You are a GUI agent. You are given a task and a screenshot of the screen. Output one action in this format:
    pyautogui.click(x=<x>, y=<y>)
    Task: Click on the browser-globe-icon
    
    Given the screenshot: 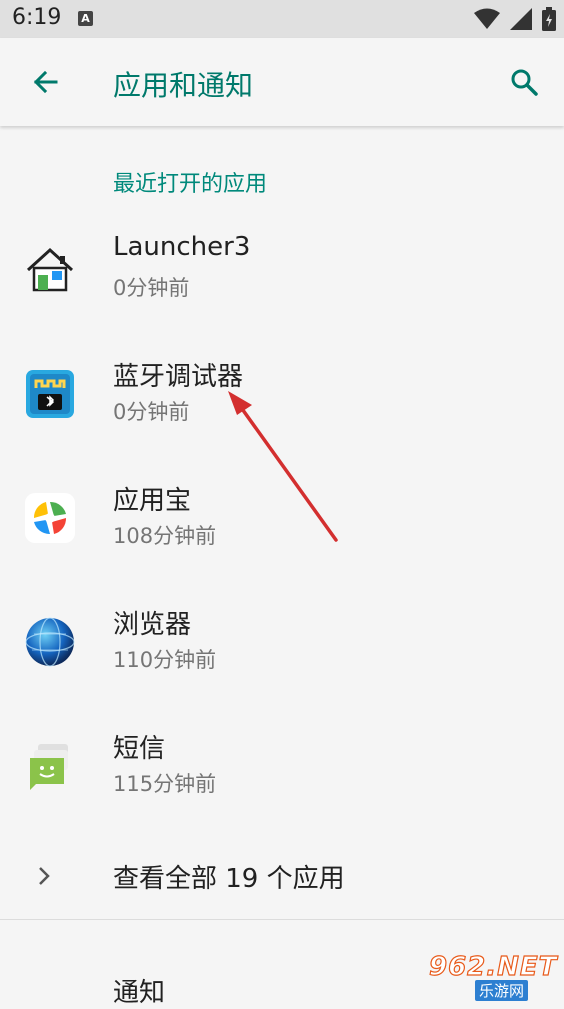 What is the action you would take?
    pyautogui.click(x=50, y=642)
    